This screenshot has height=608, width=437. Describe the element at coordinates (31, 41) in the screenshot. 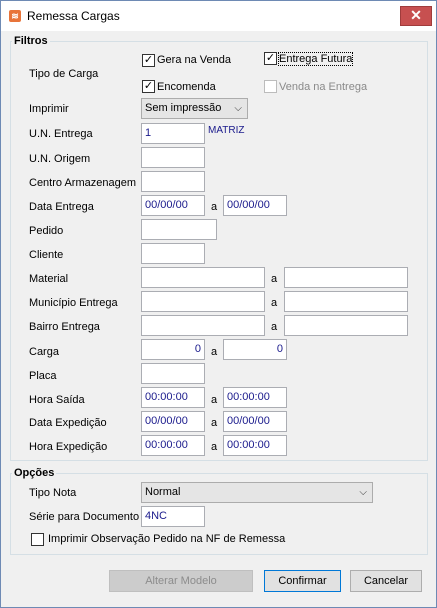

I see `filtros-title: Filtros` at that location.